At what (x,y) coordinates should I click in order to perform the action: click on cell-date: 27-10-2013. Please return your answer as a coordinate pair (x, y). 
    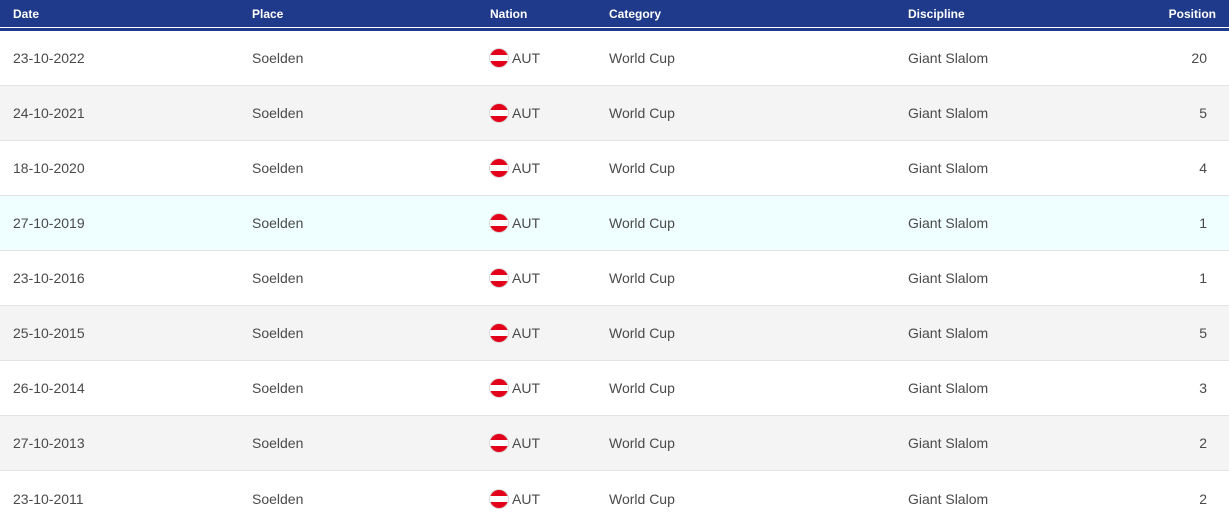
    Looking at the image, I should click on (49, 443).